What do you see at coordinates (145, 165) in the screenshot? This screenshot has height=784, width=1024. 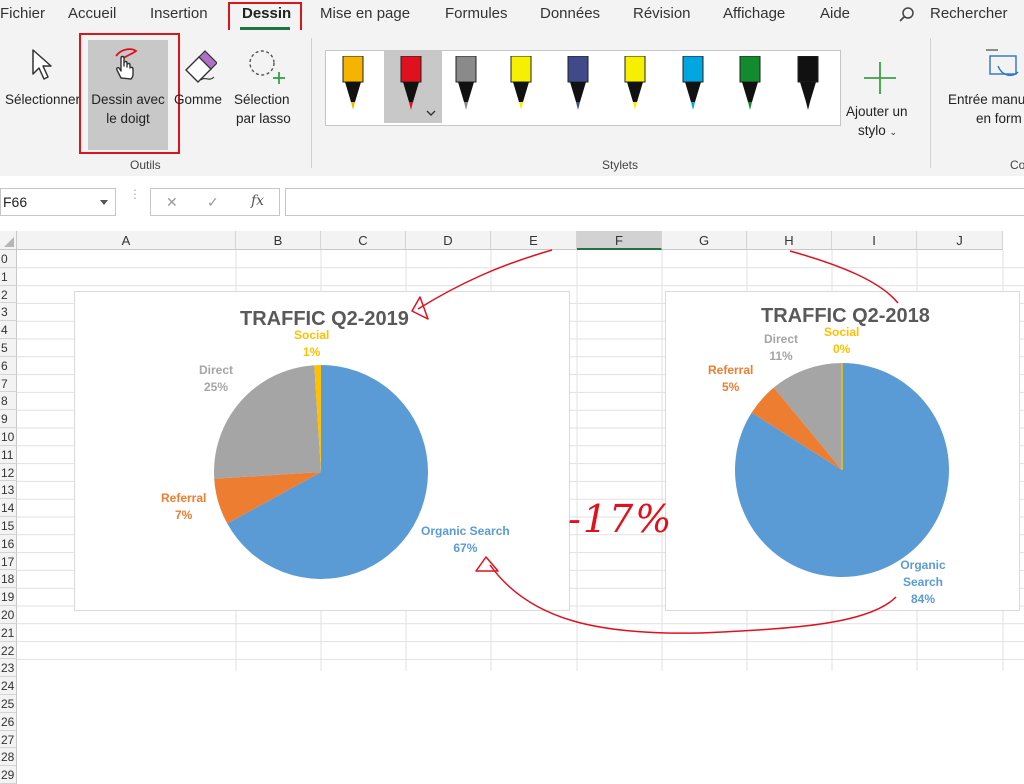 I see `tools-group-label: Outils` at bounding box center [145, 165].